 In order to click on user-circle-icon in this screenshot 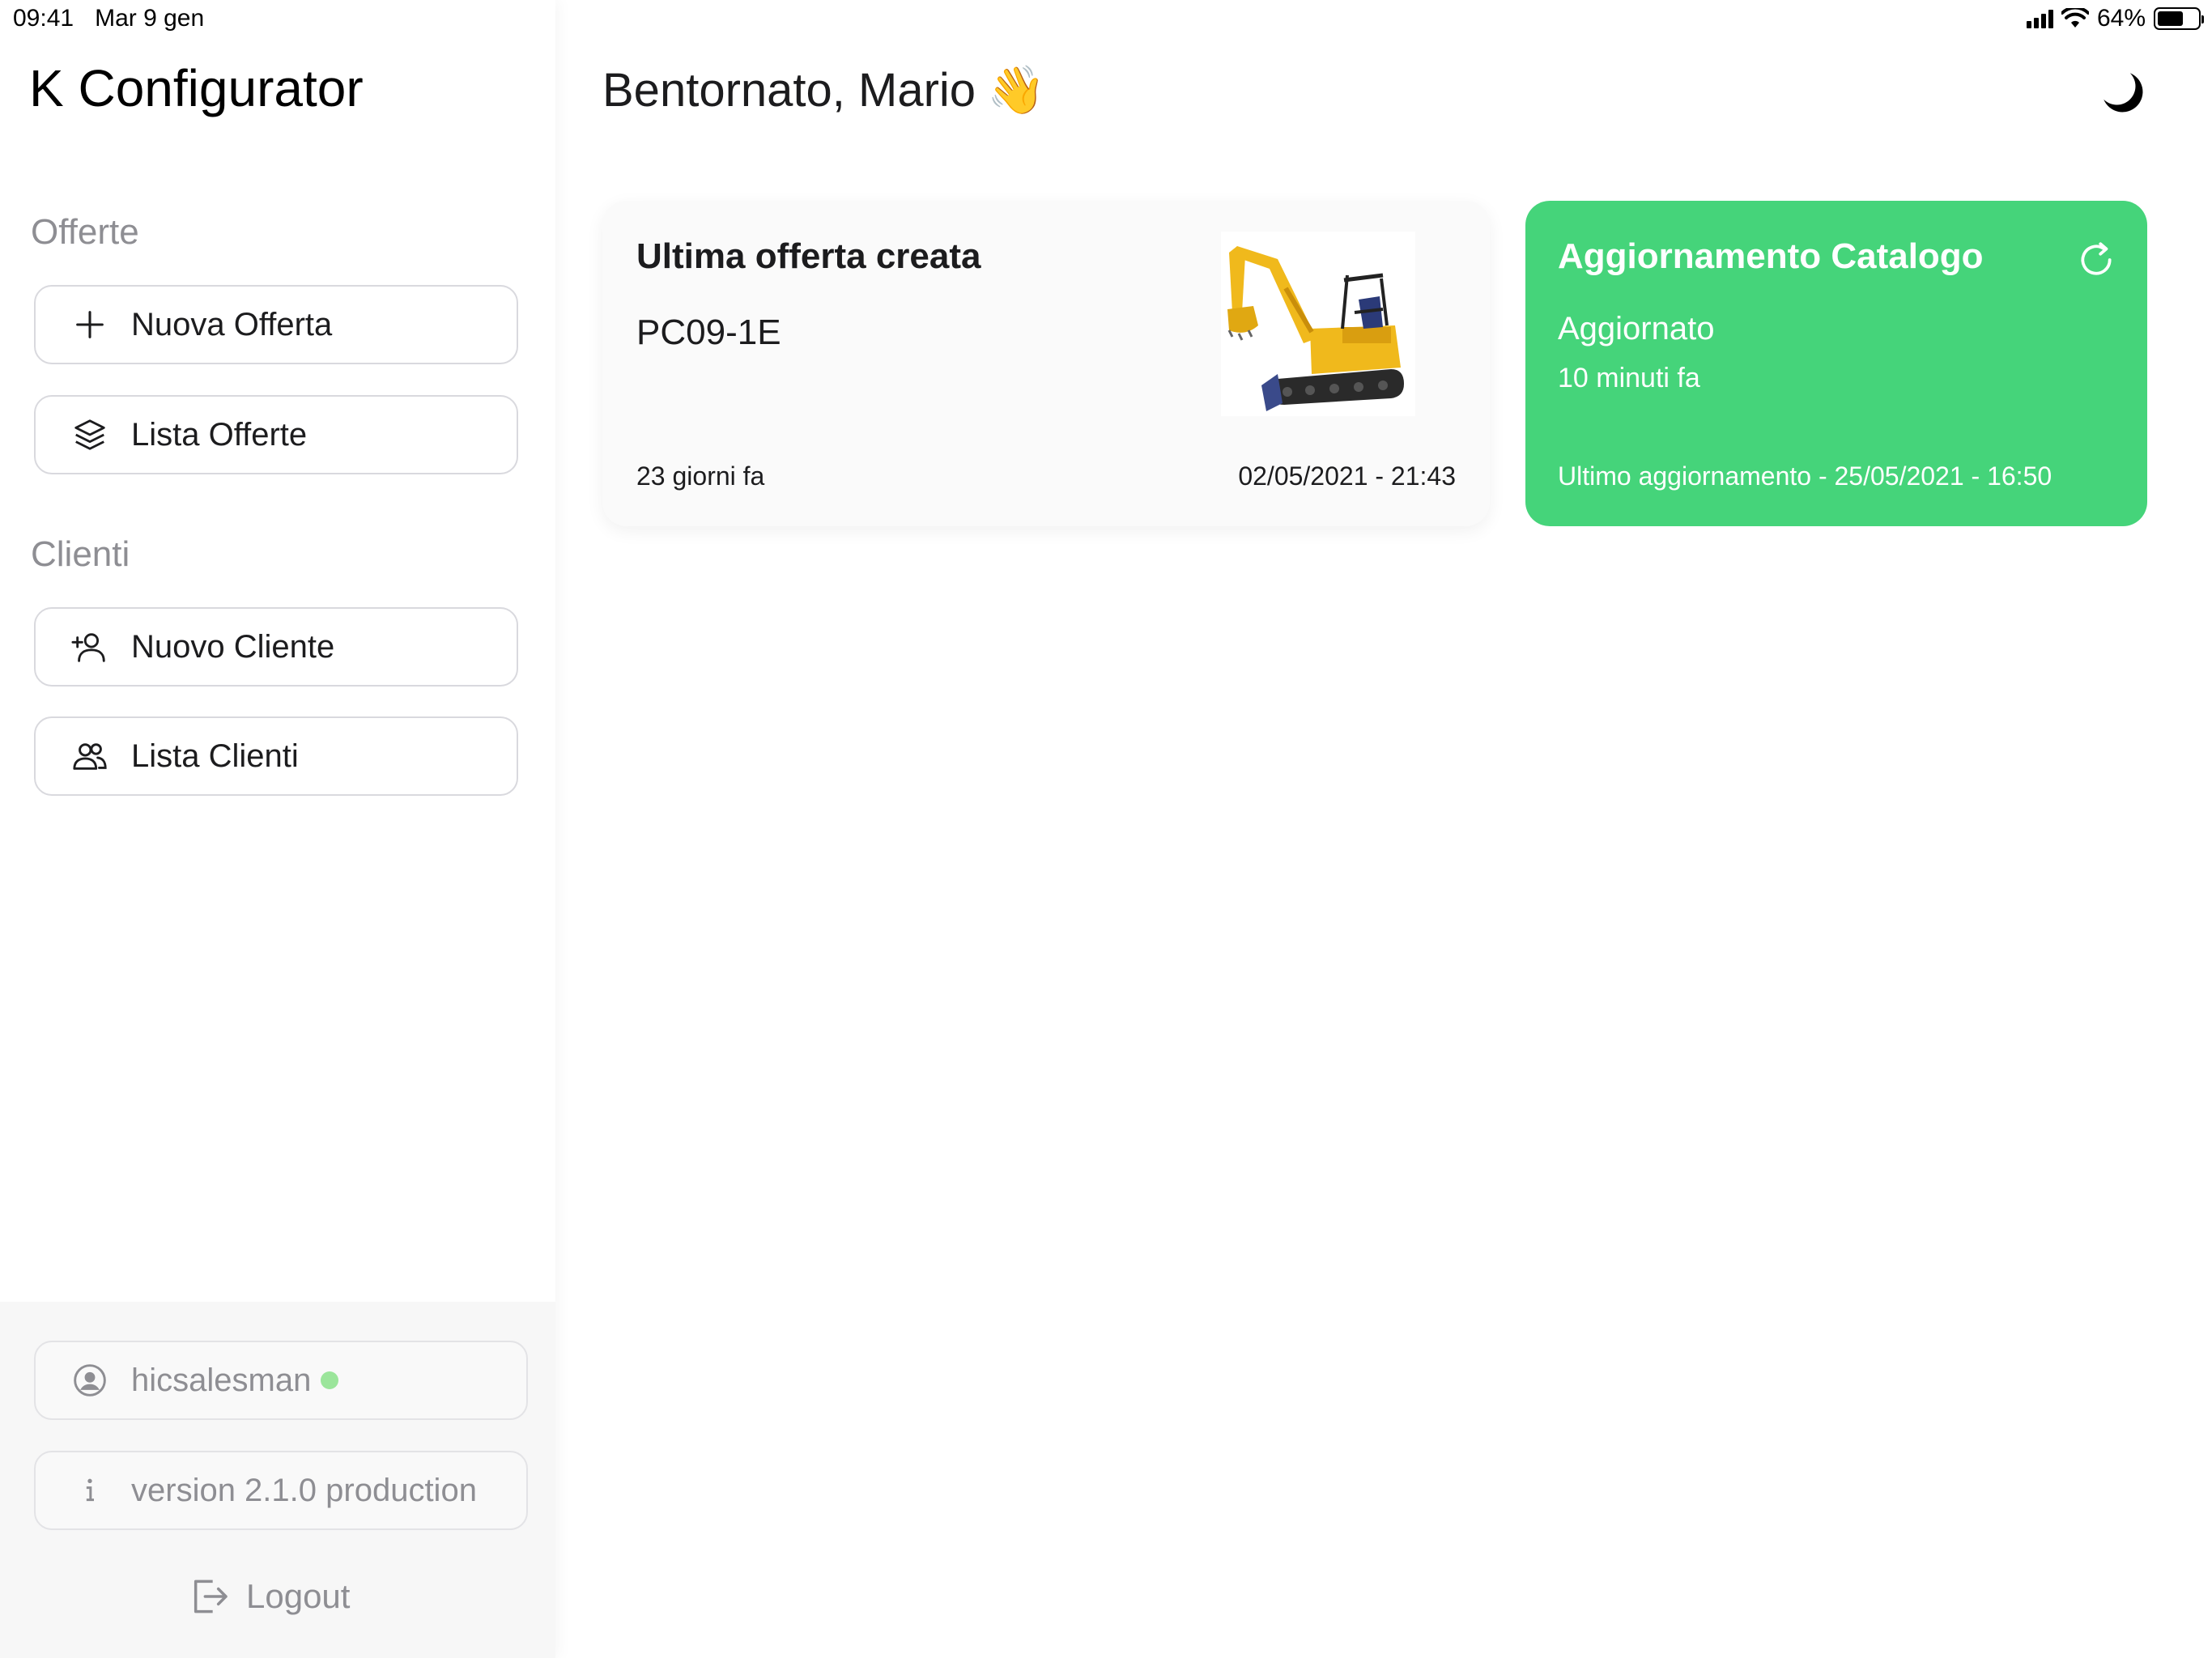, I will do `click(90, 1380)`.